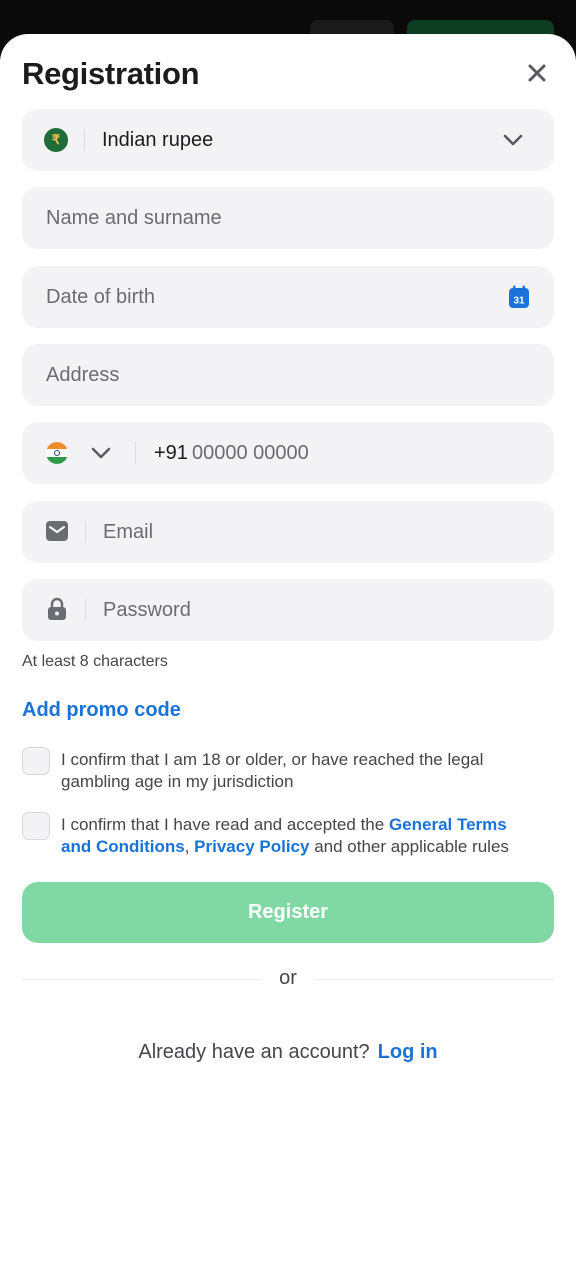  I want to click on phone-field: +91 00000 00000, so click(288, 453).